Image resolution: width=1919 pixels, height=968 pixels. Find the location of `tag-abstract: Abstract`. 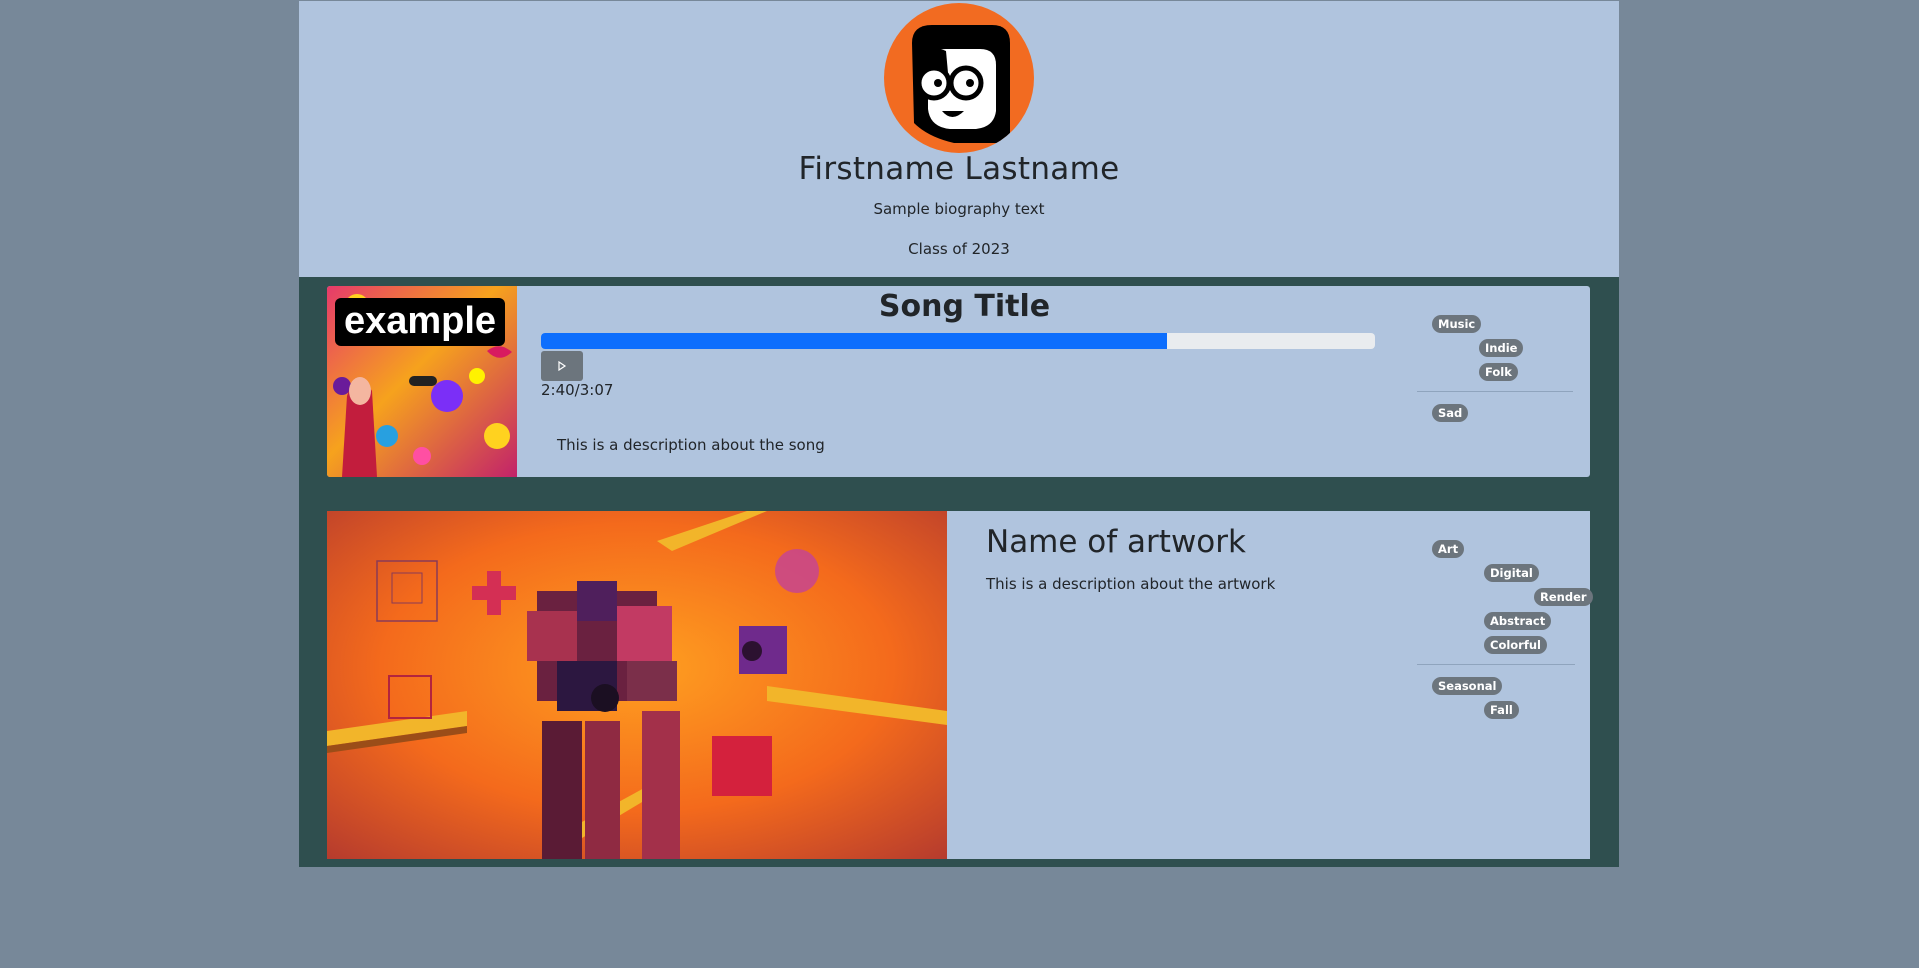

tag-abstract: Abstract is located at coordinates (1518, 621).